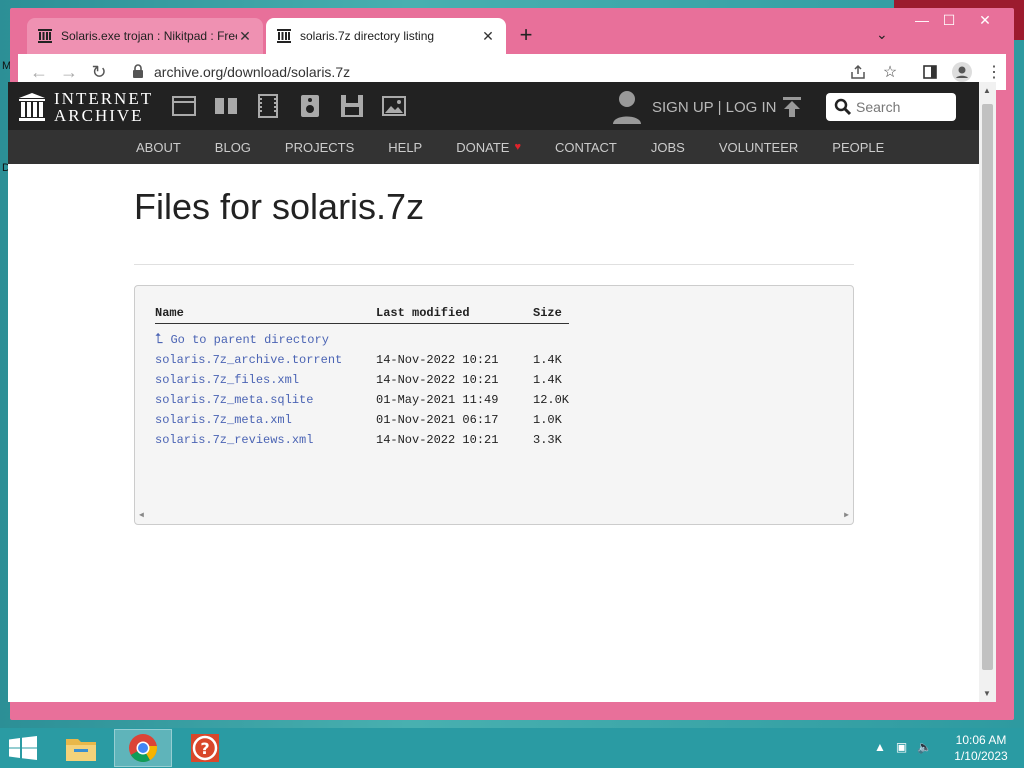 This screenshot has height=768, width=1024. Describe the element at coordinates (627, 107) in the screenshot. I see `user-avatar-icon` at that location.